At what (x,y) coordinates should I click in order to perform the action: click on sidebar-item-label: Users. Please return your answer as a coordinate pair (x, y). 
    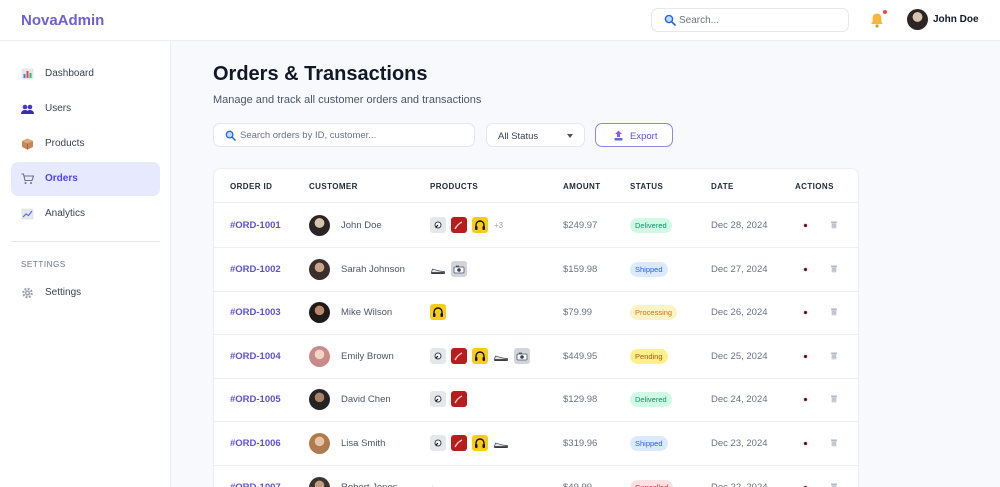
    Looking at the image, I should click on (58, 108).